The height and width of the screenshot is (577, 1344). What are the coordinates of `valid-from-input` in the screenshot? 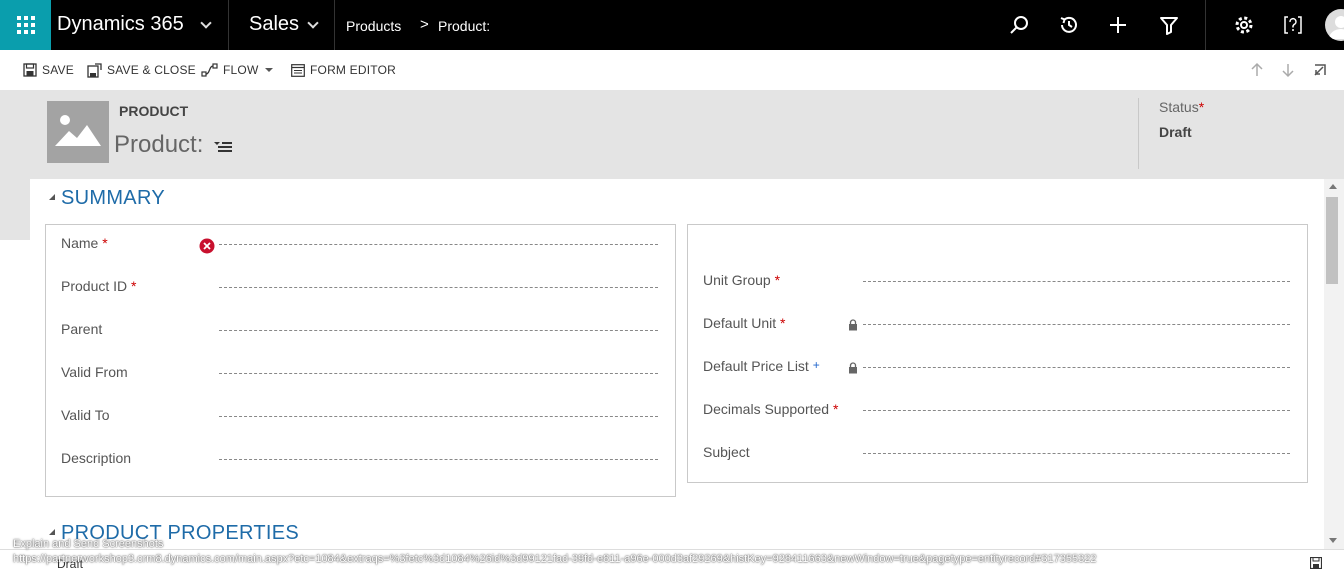 It's located at (438, 373).